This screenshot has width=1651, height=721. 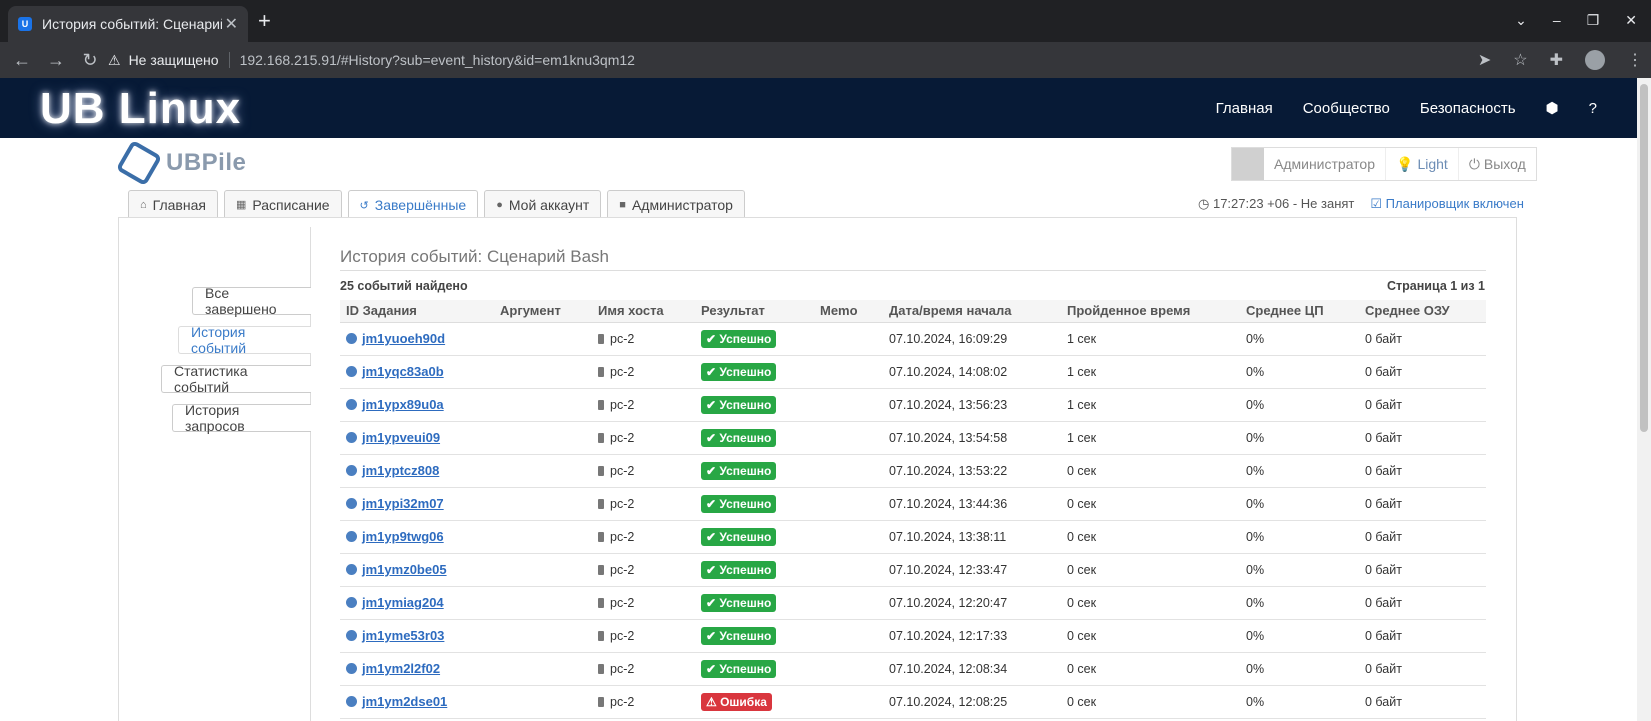 I want to click on tab-completed: ↺ Завершённые, so click(x=413, y=204).